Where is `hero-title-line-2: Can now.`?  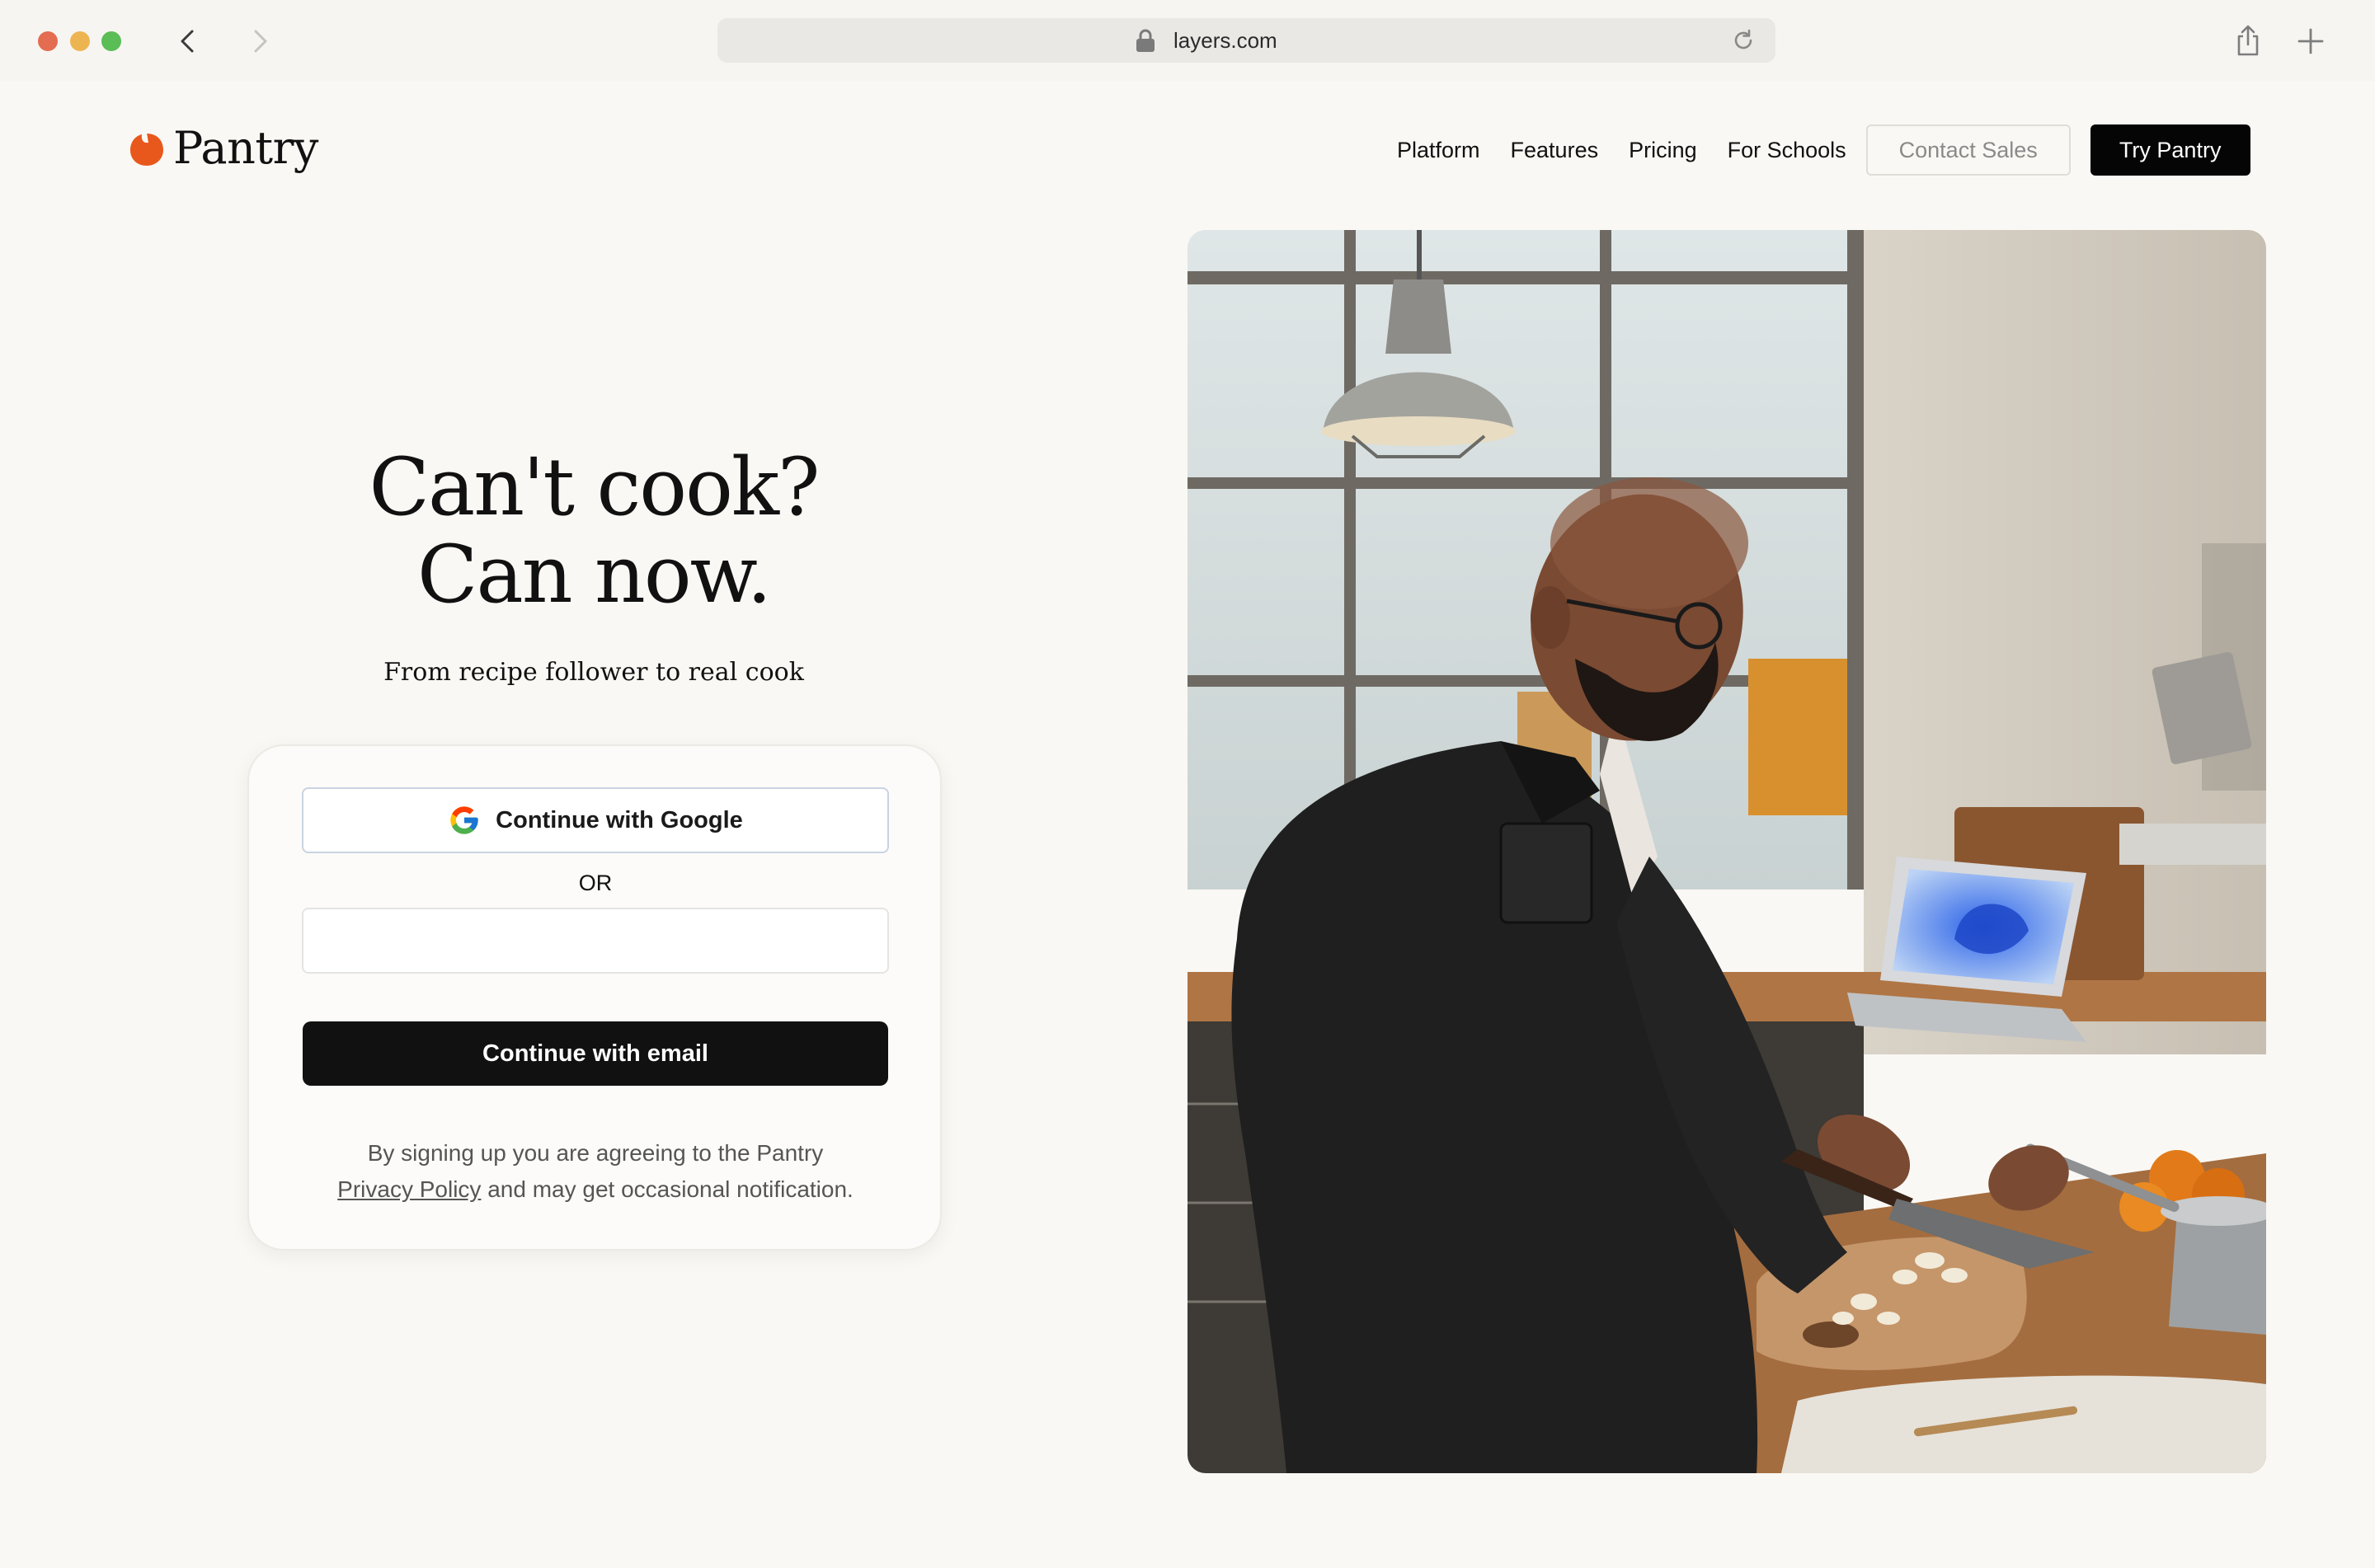
hero-title-line-2: Can now. is located at coordinates (594, 574).